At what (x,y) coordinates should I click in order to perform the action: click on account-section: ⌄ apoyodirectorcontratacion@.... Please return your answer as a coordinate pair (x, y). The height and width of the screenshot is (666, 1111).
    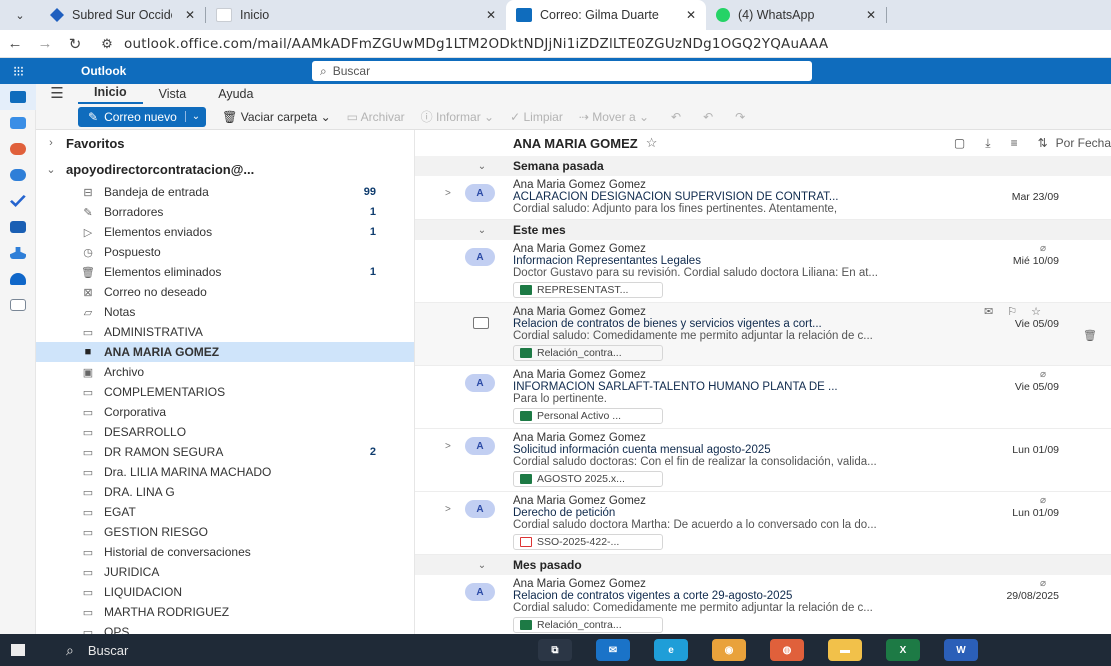
    Looking at the image, I should click on (225, 169).